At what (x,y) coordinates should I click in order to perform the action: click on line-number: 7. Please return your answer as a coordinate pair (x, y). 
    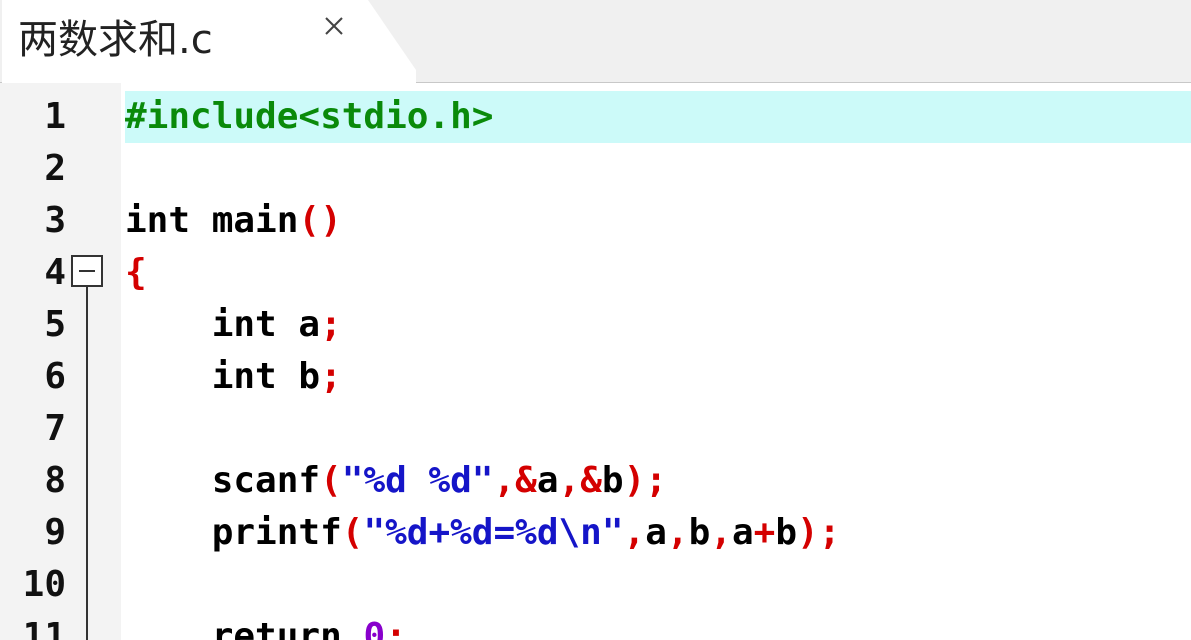
    Looking at the image, I should click on (55, 428).